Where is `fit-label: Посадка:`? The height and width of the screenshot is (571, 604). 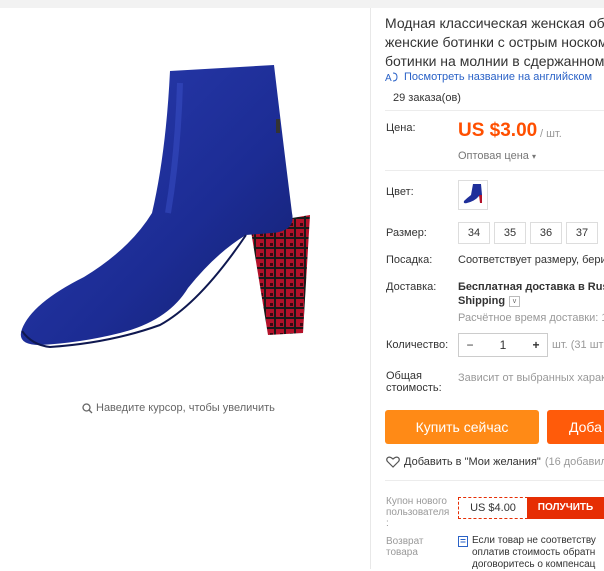 fit-label: Посадка: is located at coordinates (409, 260).